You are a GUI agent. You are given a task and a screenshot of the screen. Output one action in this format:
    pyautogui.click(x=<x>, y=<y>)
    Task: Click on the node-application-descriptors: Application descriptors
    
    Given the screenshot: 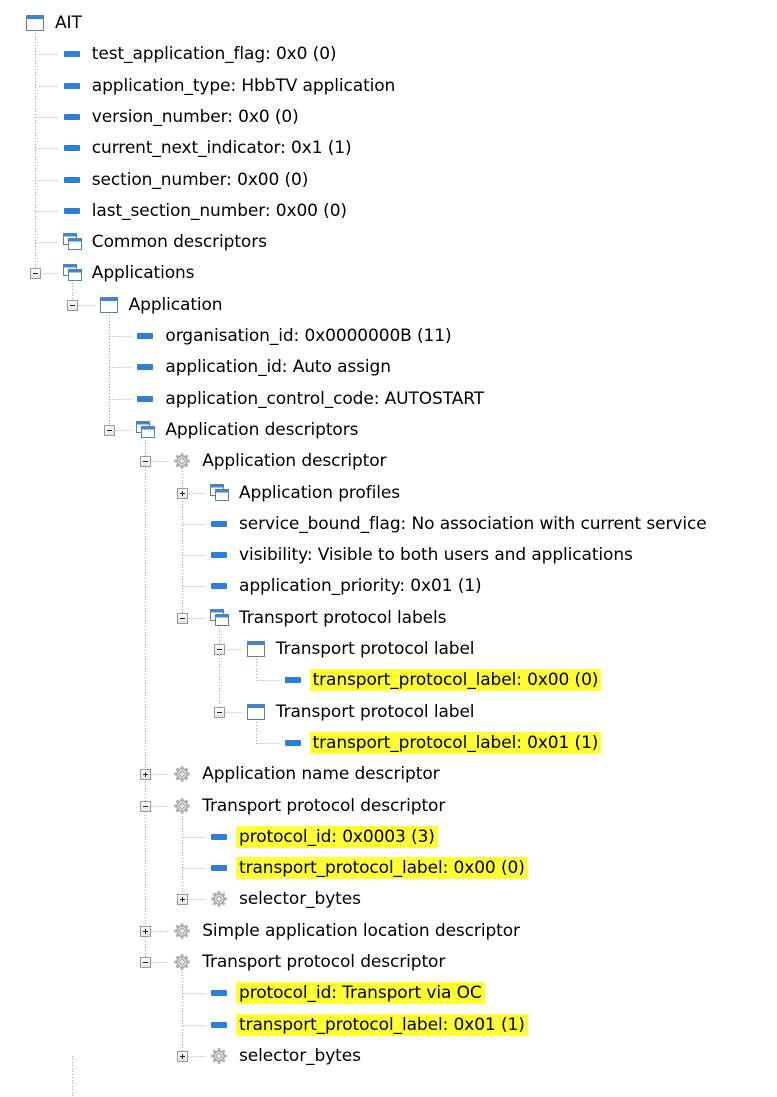 What is the action you would take?
    pyautogui.click(x=247, y=429)
    